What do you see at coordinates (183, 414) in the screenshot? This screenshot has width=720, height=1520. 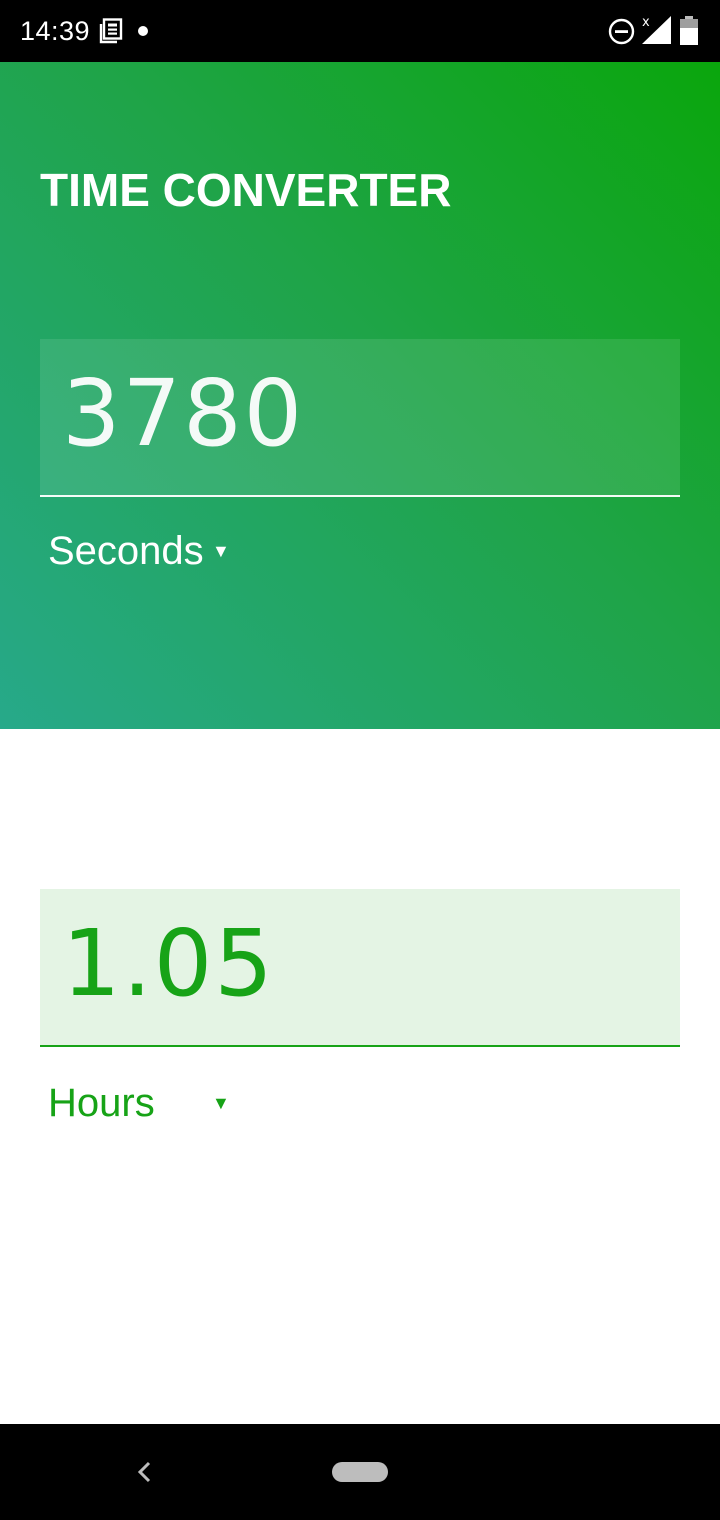 I see `input-value: 3780` at bounding box center [183, 414].